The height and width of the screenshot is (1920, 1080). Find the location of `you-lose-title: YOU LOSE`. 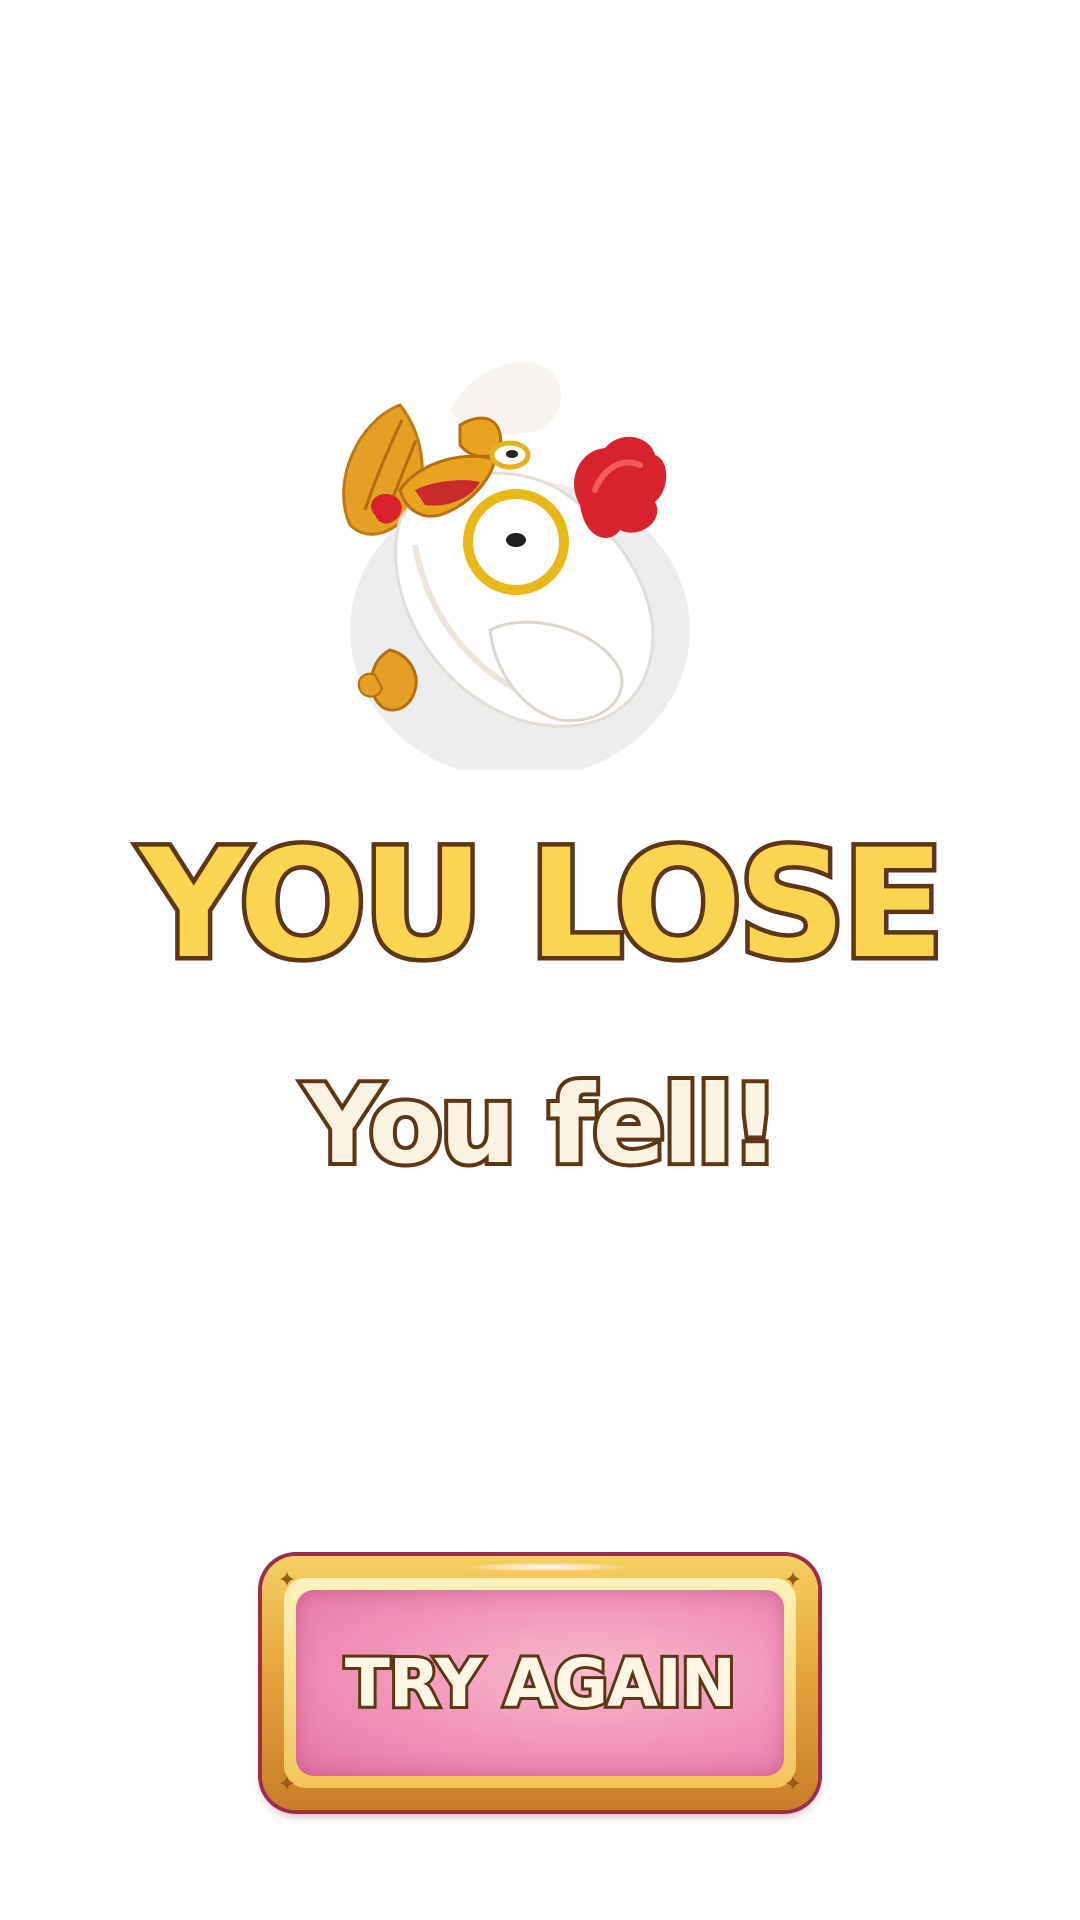

you-lose-title: YOU LOSE is located at coordinates (542, 905).